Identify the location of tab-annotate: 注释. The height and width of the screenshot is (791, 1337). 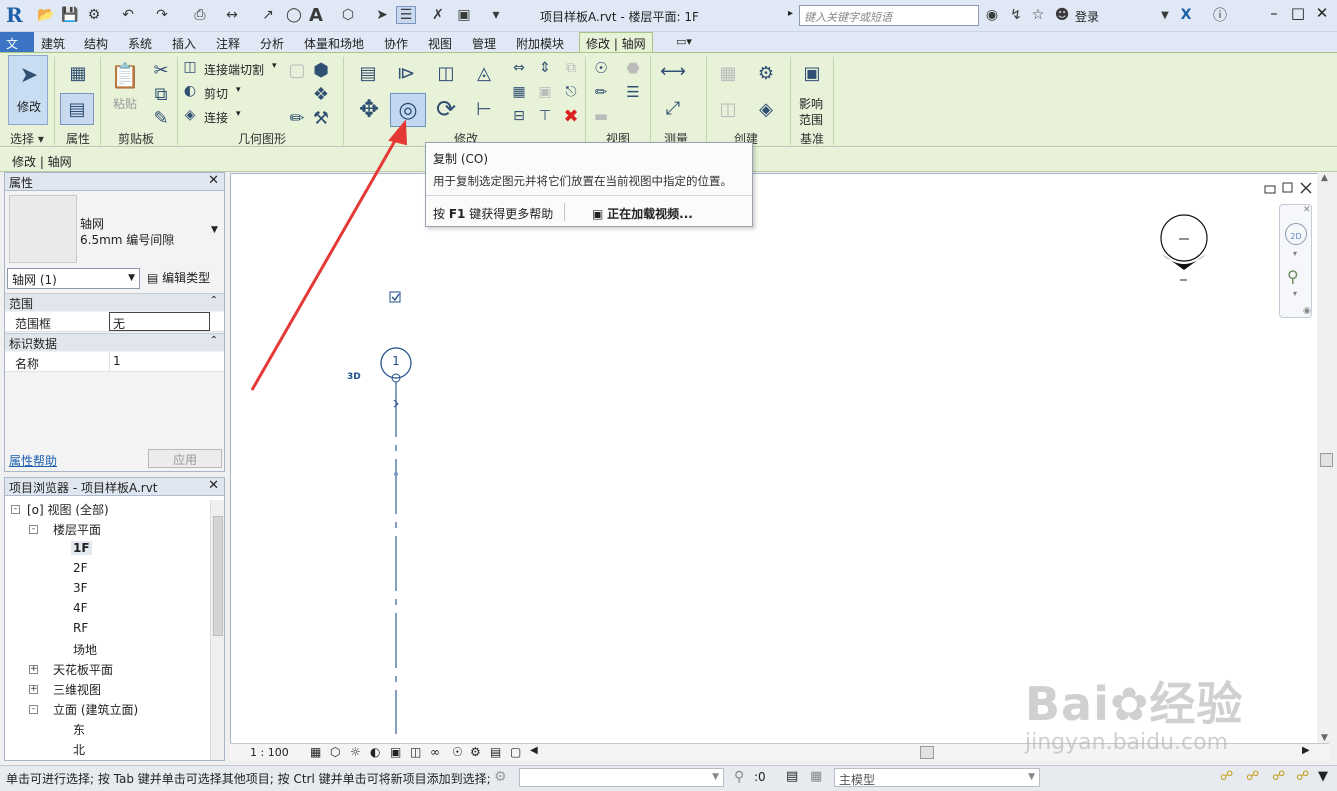
(228, 43).